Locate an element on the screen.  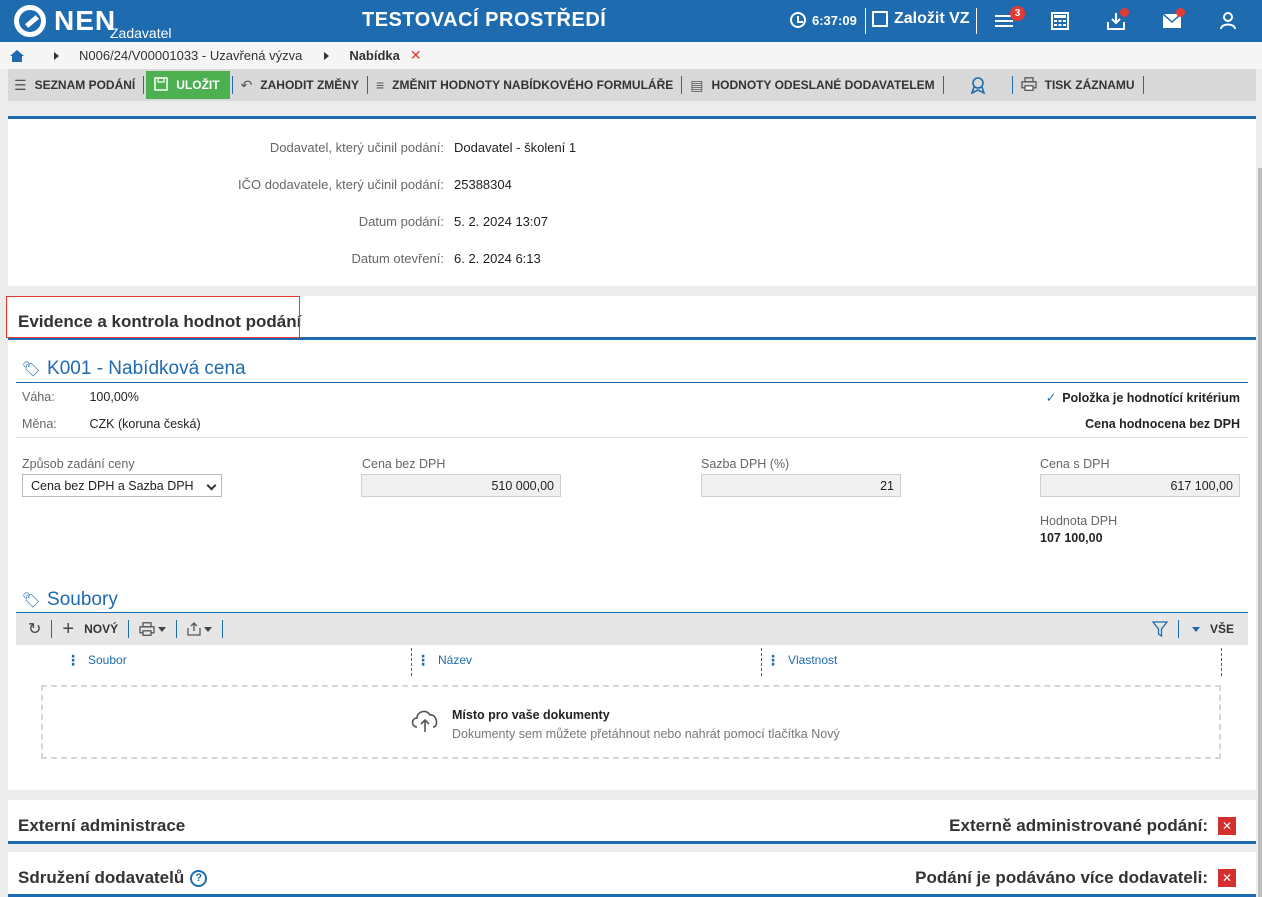
sent-values-label: HODNOTY ODESLANÉ DODAVATELEM is located at coordinates (823, 85).